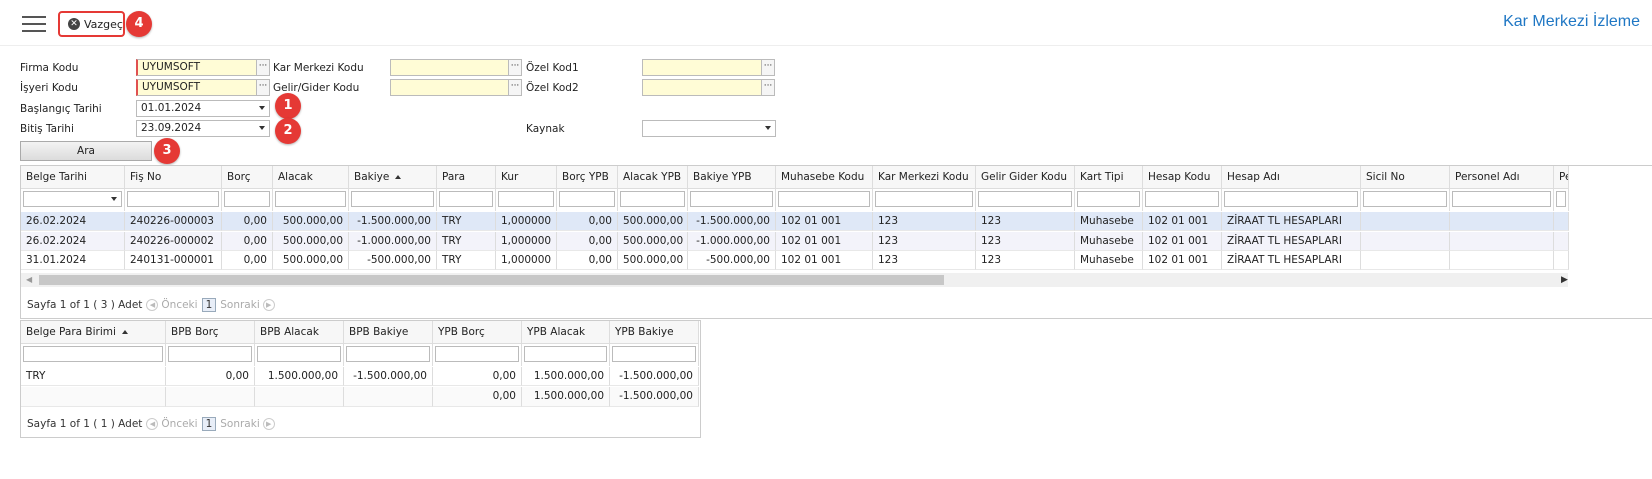  What do you see at coordinates (393, 177) in the screenshot?
I see `column-header: Bakiye` at bounding box center [393, 177].